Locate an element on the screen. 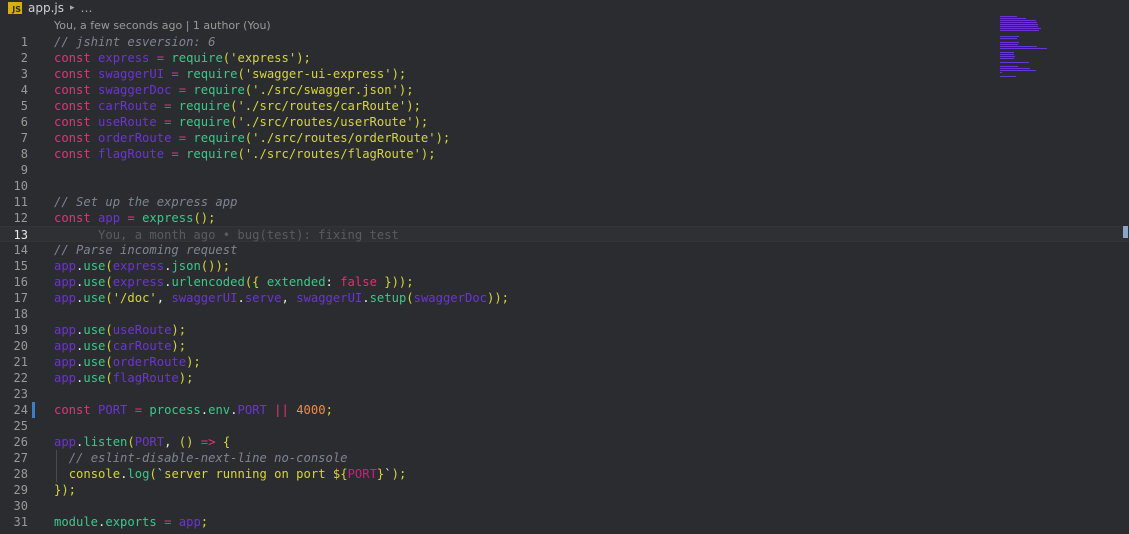  code-token: log is located at coordinates (138, 474).